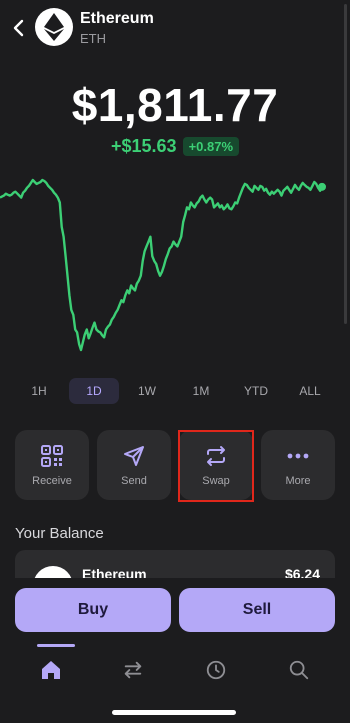 Image resolution: width=350 pixels, height=723 pixels. What do you see at coordinates (143, 146) in the screenshot?
I see `price-change-absolute: +$15.63` at bounding box center [143, 146].